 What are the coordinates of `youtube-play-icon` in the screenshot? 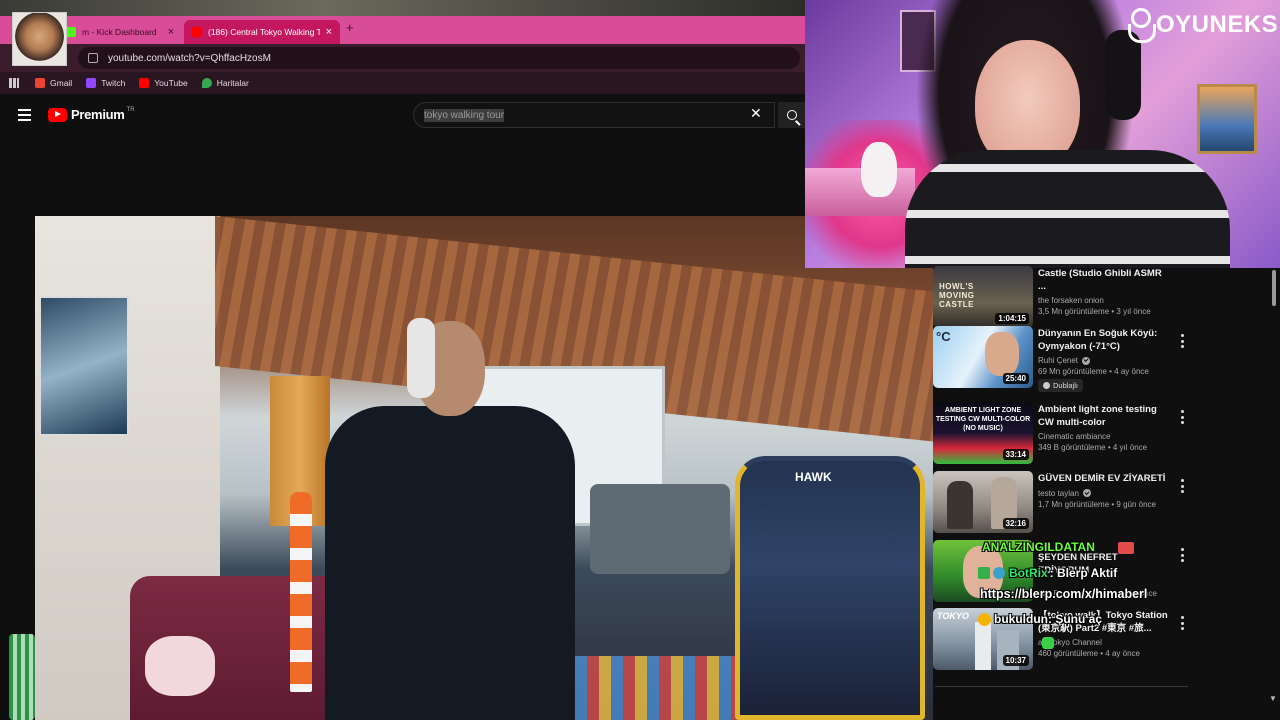 It's located at (57, 114).